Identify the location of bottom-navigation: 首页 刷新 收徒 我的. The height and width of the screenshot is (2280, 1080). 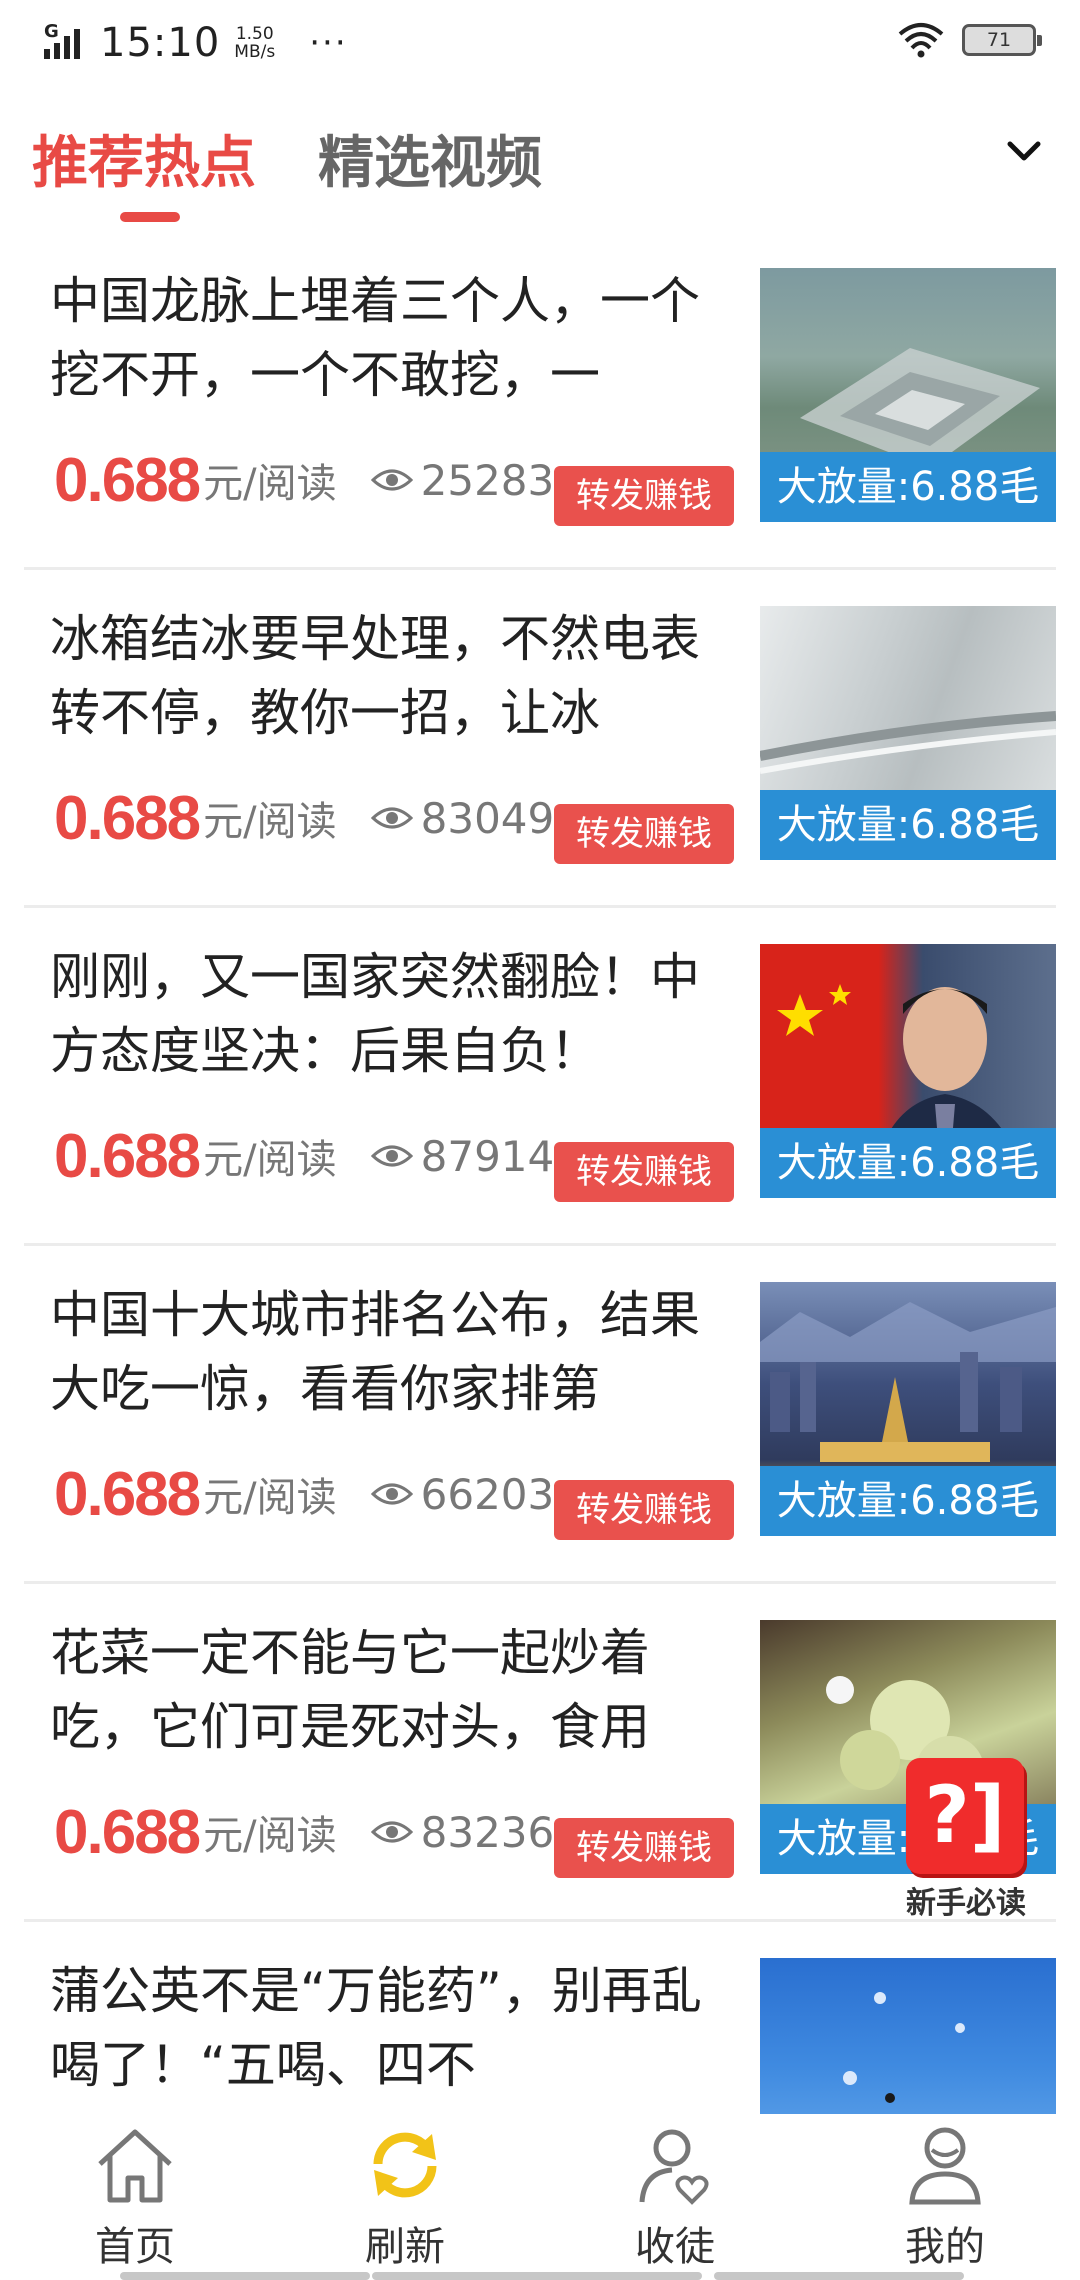
(540, 2197).